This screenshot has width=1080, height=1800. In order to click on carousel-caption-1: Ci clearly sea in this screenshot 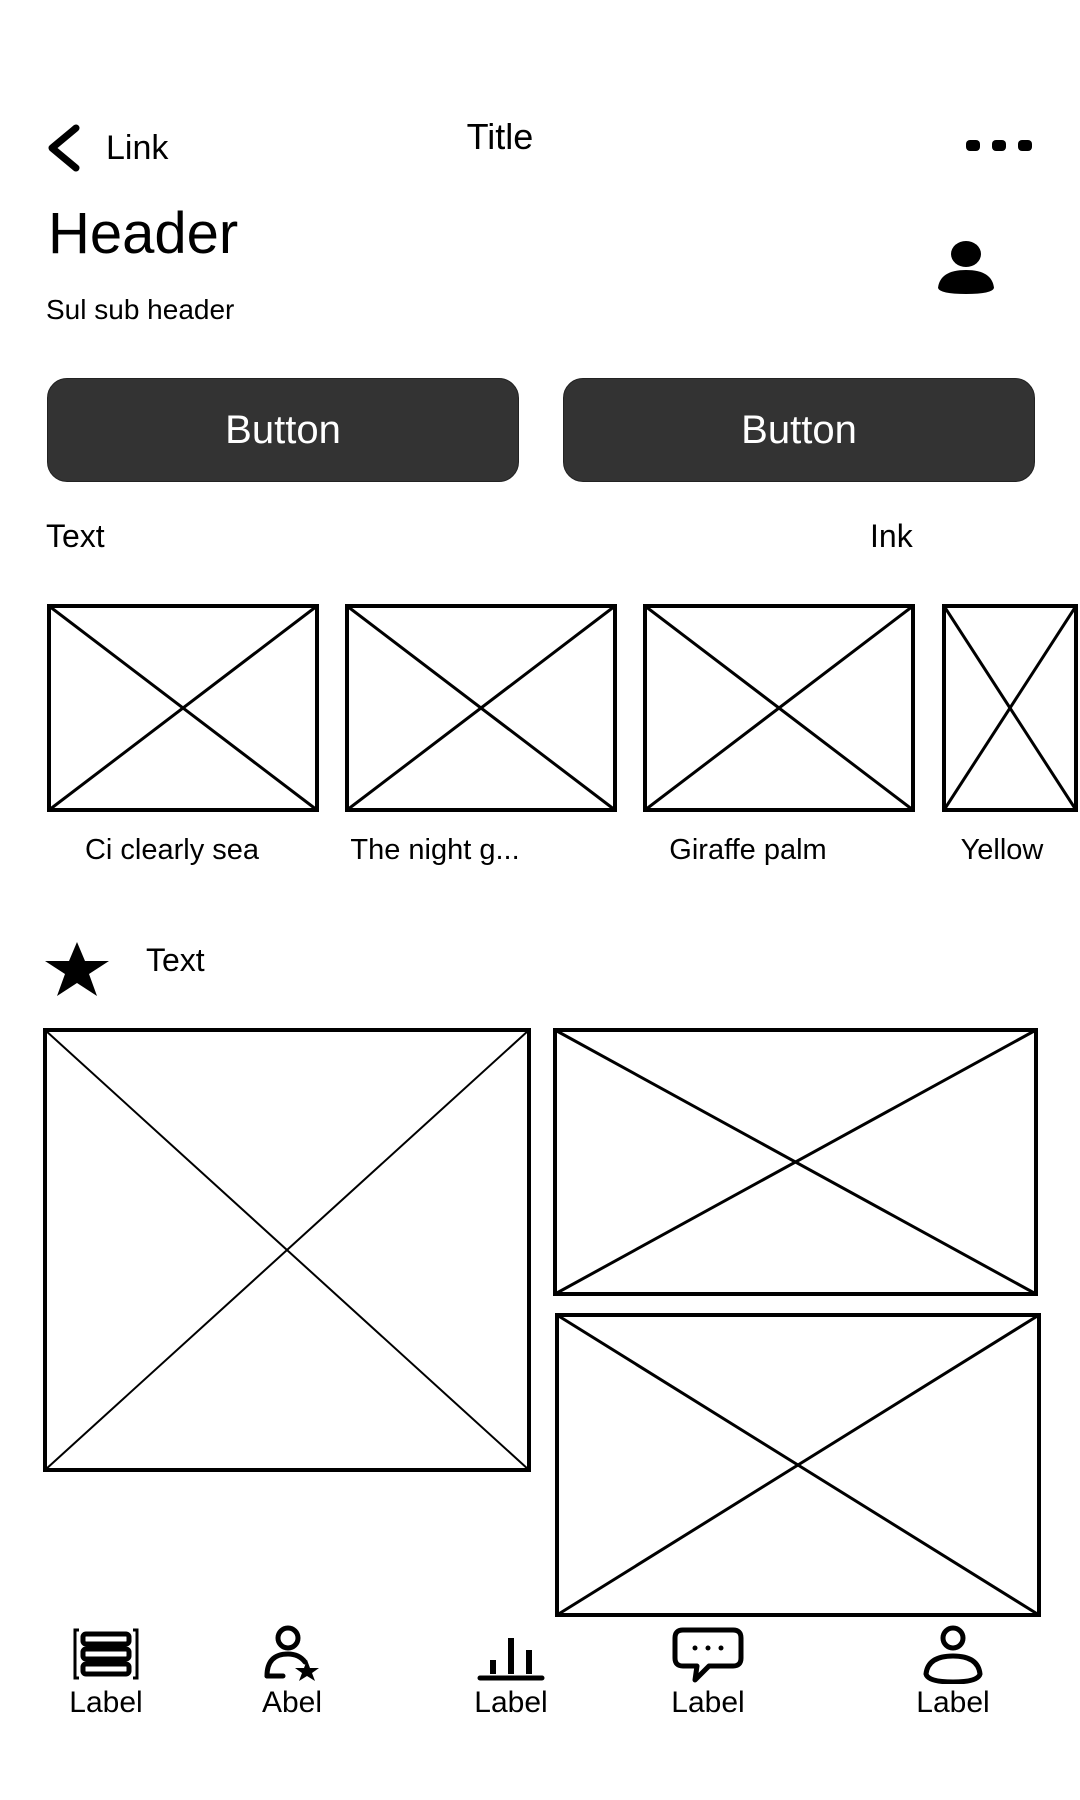, I will do `click(172, 850)`.